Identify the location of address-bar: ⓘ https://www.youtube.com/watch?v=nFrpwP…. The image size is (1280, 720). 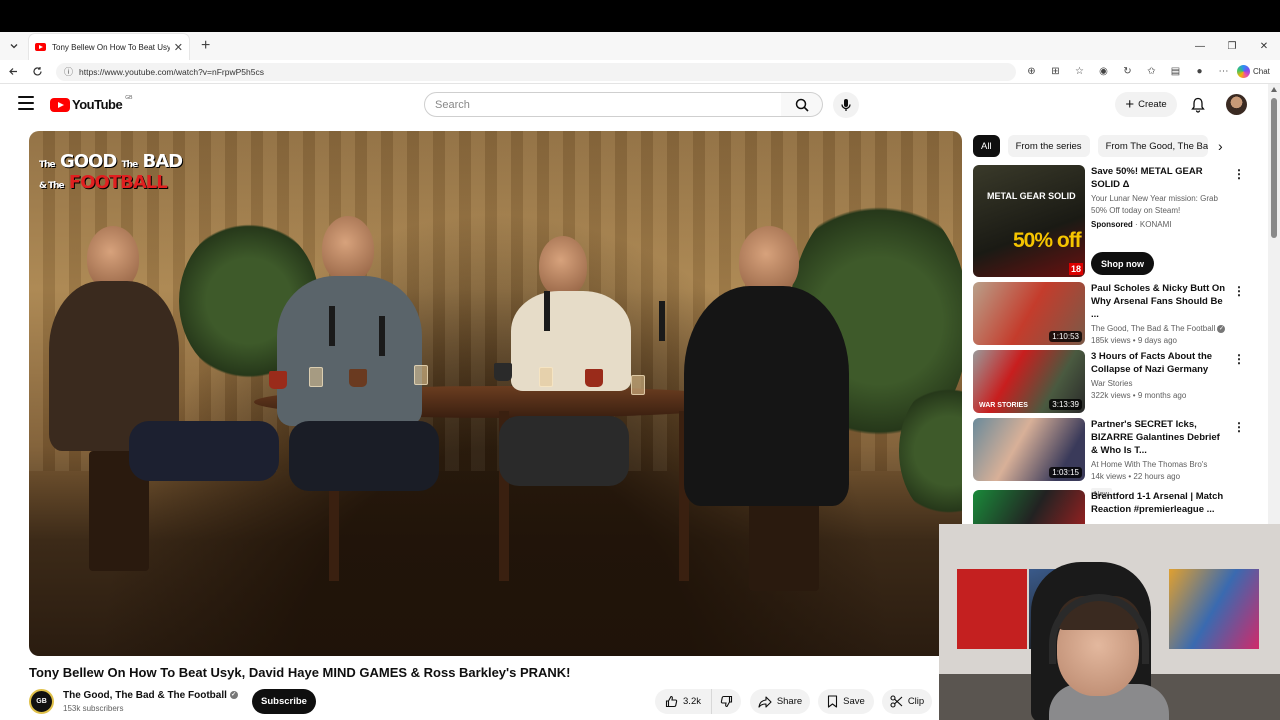
(536, 71).